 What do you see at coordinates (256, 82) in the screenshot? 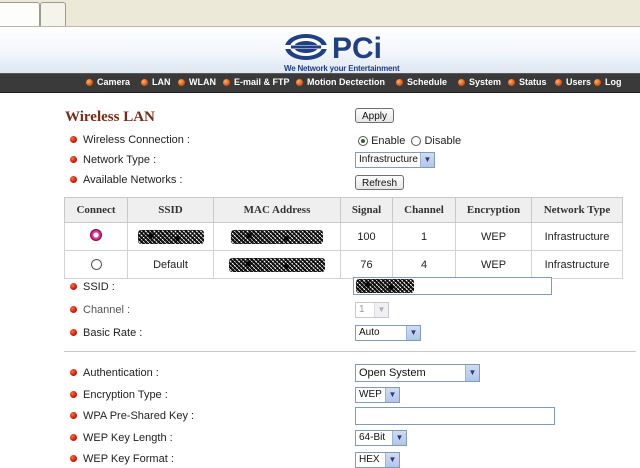
I see `nav-email-ftp: E-mail & FTP` at bounding box center [256, 82].